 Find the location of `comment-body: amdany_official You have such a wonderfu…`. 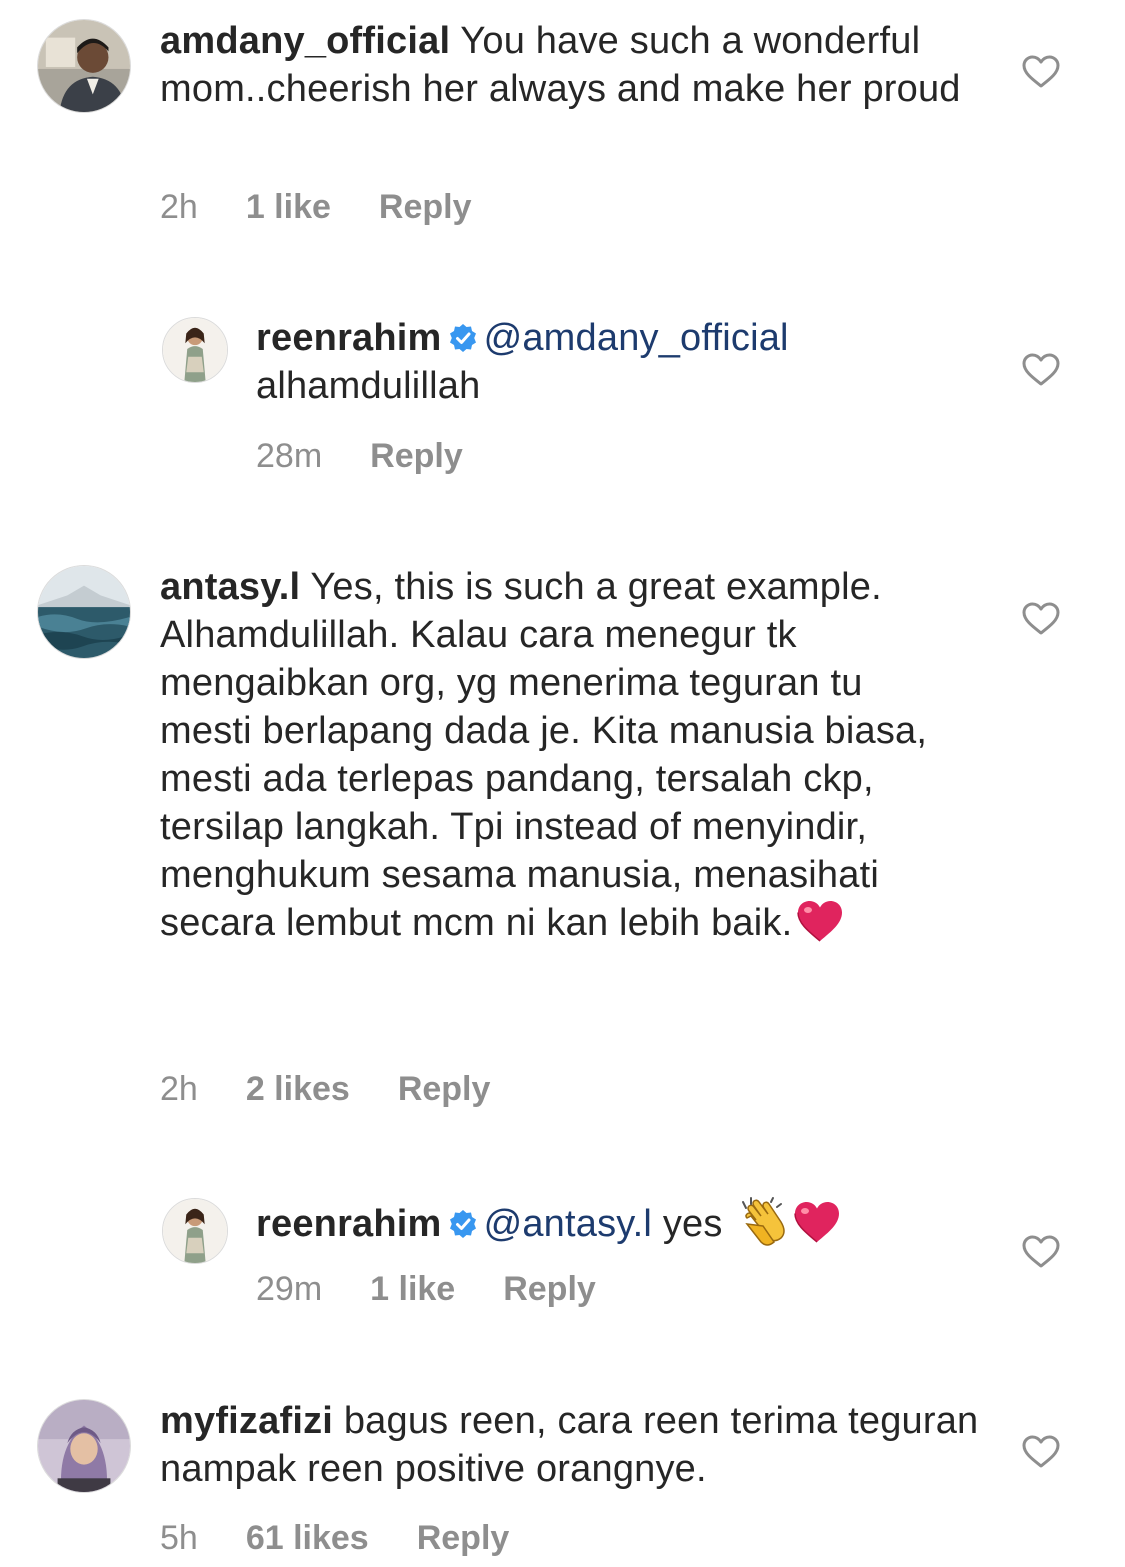

comment-body: amdany_official You have such a wonderfu… is located at coordinates (570, 65).